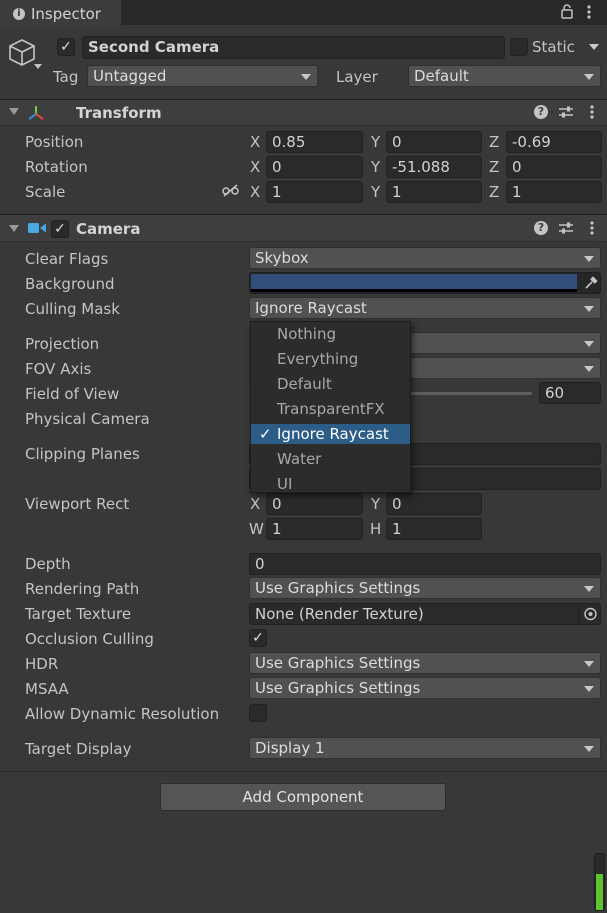 The image size is (607, 913). I want to click on menu-item-transparentfx: TransparentFX, so click(330, 409).